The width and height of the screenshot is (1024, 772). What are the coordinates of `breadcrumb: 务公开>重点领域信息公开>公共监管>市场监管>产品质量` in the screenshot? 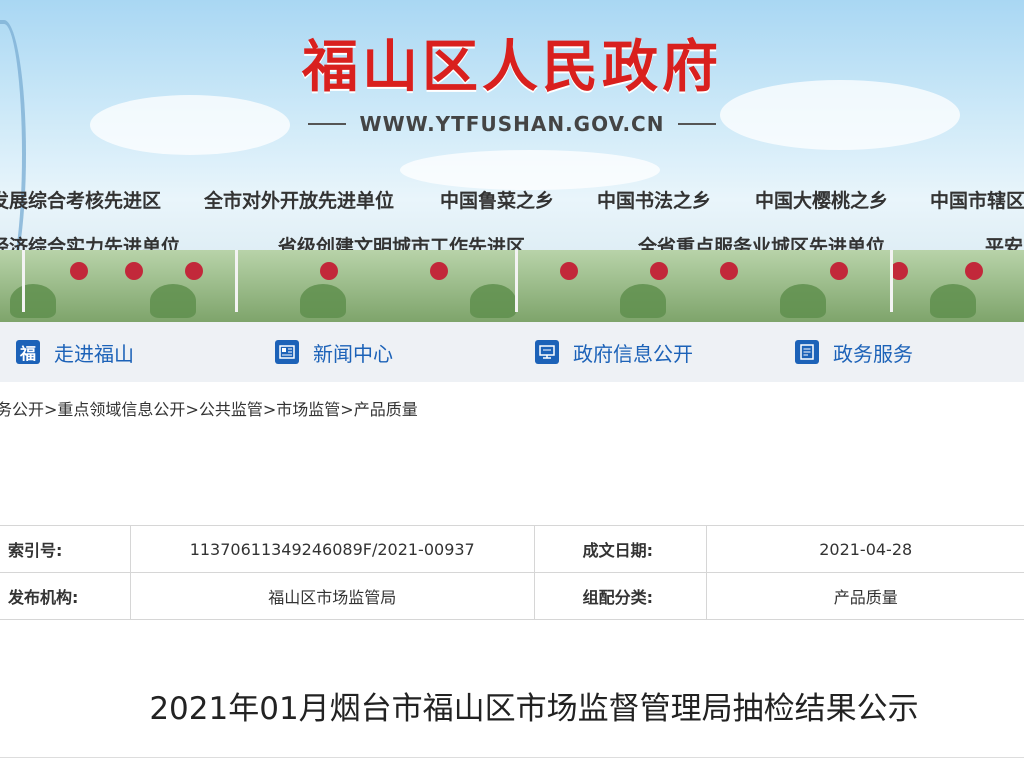 It's located at (209, 408).